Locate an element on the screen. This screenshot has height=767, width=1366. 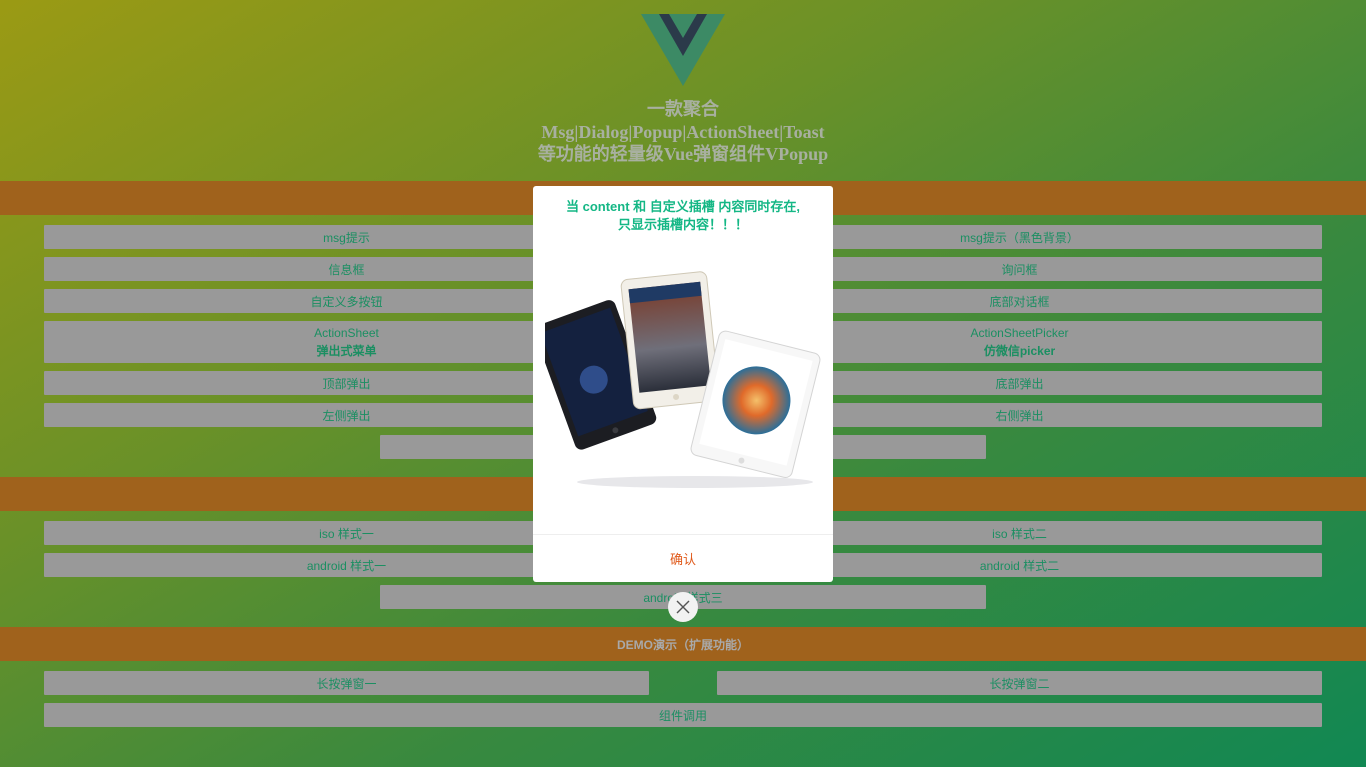
close-icon is located at coordinates (683, 607).